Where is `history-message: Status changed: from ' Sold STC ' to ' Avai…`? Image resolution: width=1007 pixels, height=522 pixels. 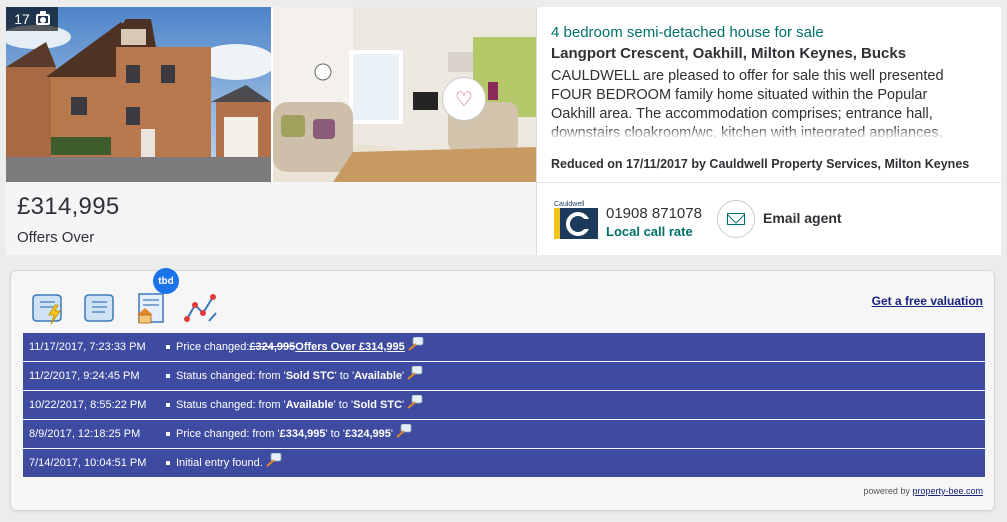
history-message: Status changed: from ' Sold STC ' to ' Avai… is located at coordinates (294, 374).